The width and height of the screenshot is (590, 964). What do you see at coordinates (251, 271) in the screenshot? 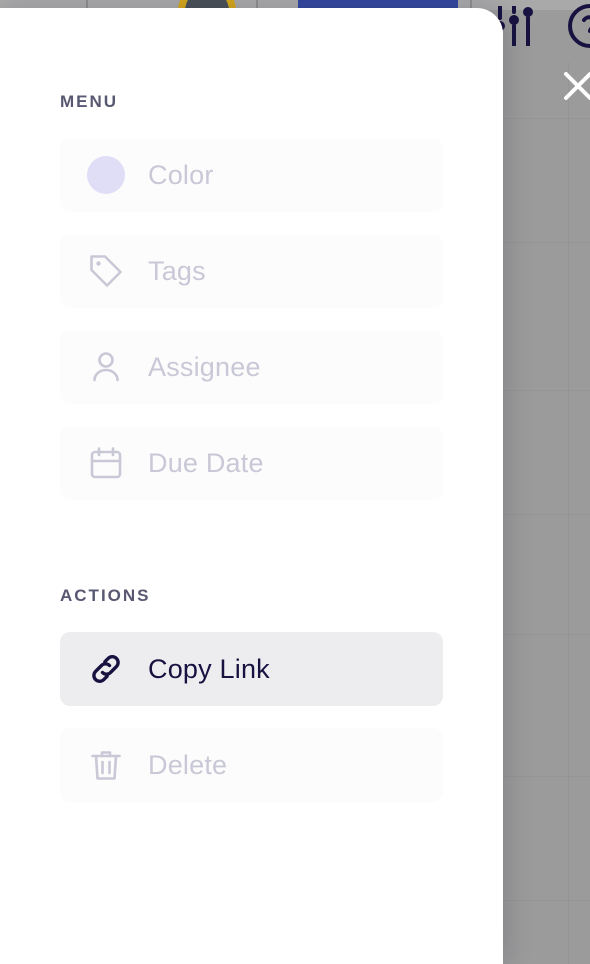
I see `menu-item-tags: Tags` at bounding box center [251, 271].